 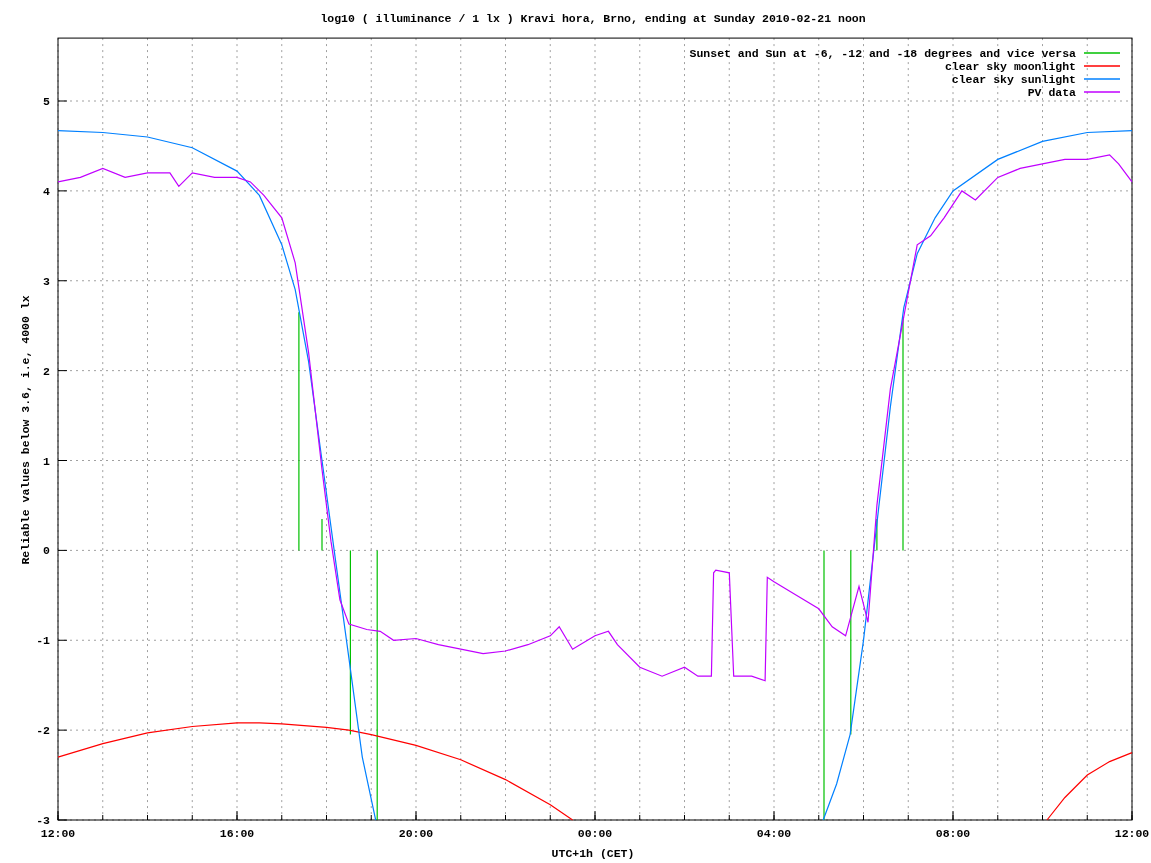 I want to click on y-tick-label: 3, so click(x=46, y=281).